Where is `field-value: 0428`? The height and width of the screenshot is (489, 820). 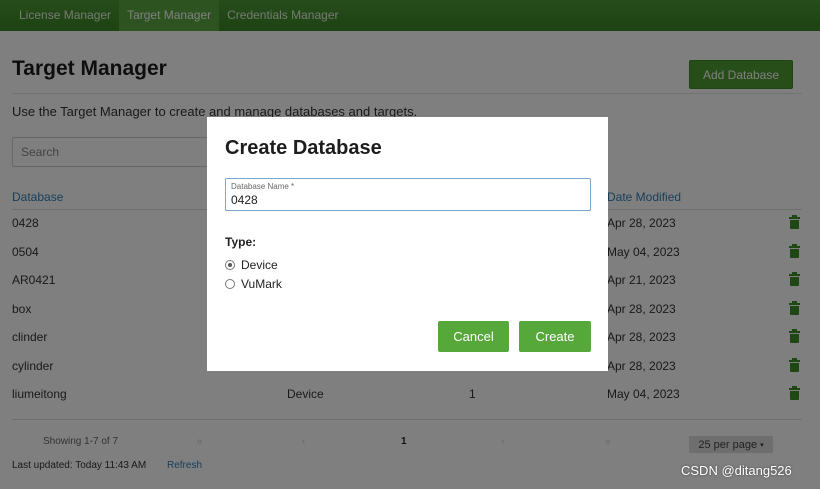 field-value: 0428 is located at coordinates (244, 200).